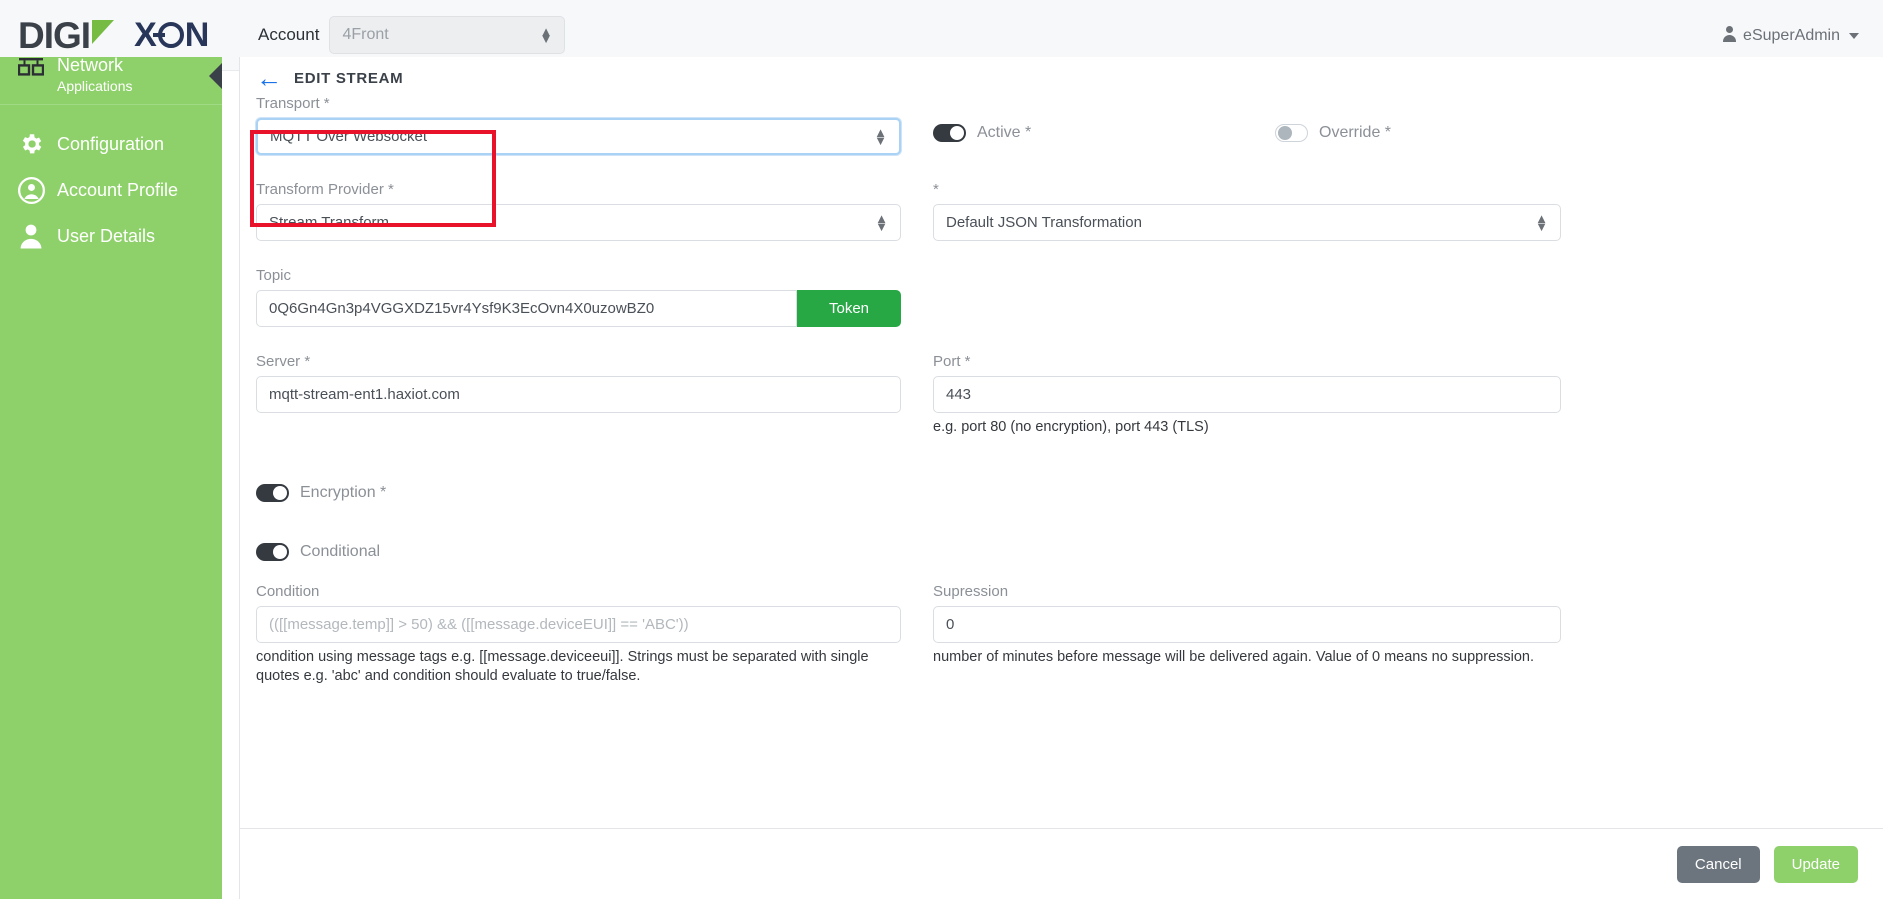 The width and height of the screenshot is (1883, 899). I want to click on active-toggle-row: Active *, so click(1104, 133).